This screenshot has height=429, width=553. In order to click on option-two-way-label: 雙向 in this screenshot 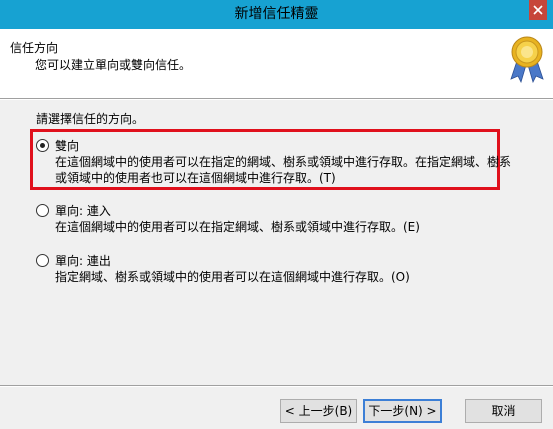, I will do `click(67, 145)`.